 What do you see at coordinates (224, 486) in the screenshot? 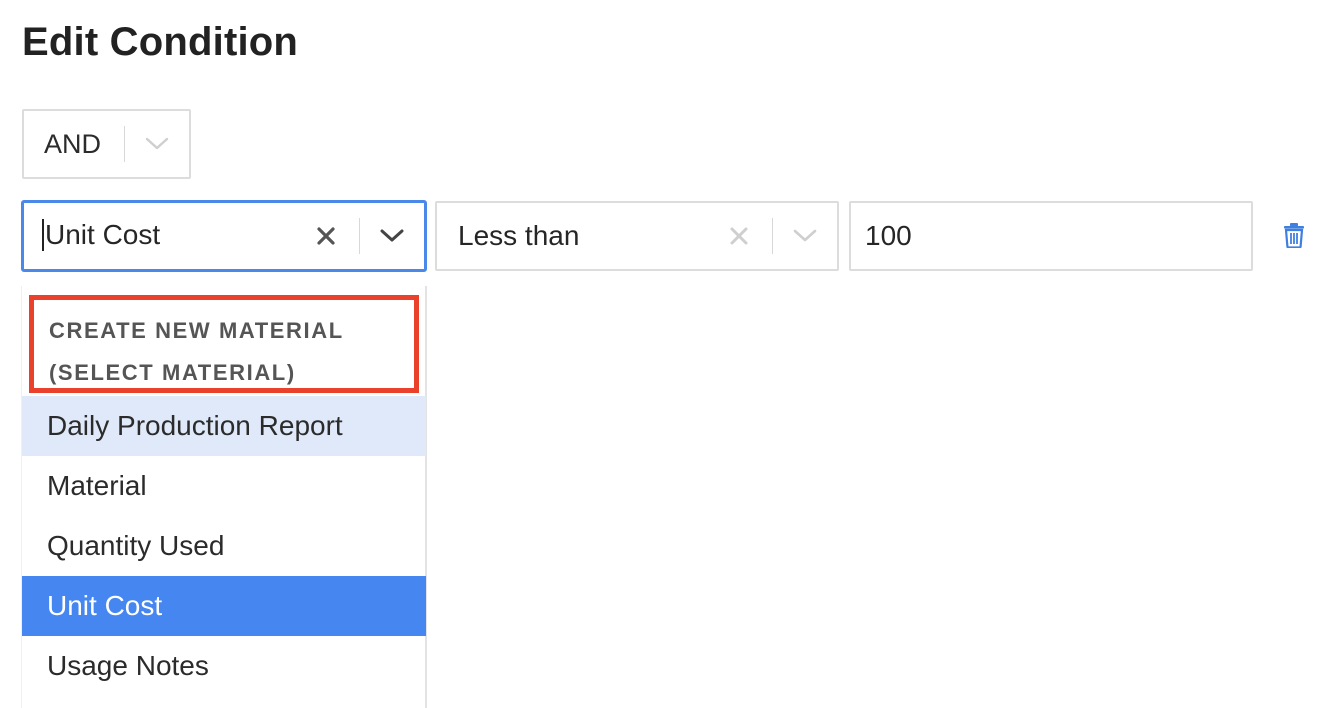
I see `menu-option-material: Material` at bounding box center [224, 486].